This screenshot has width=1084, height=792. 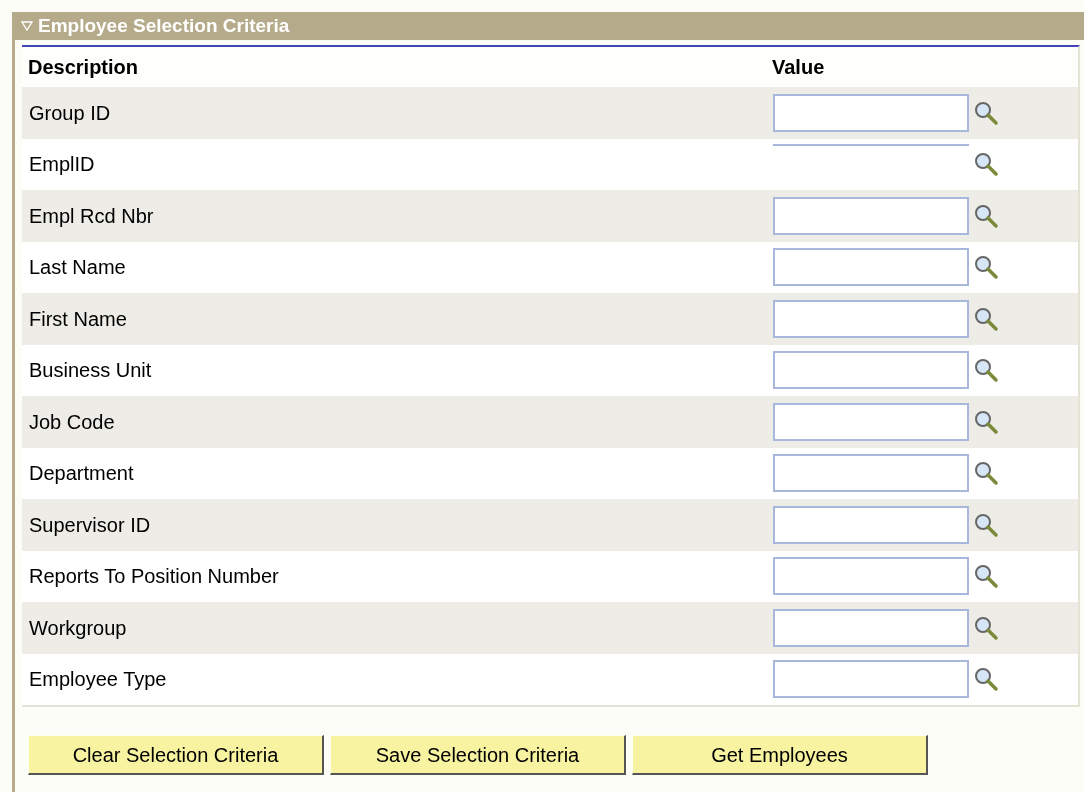 I want to click on column-header: Description, so click(x=83, y=67).